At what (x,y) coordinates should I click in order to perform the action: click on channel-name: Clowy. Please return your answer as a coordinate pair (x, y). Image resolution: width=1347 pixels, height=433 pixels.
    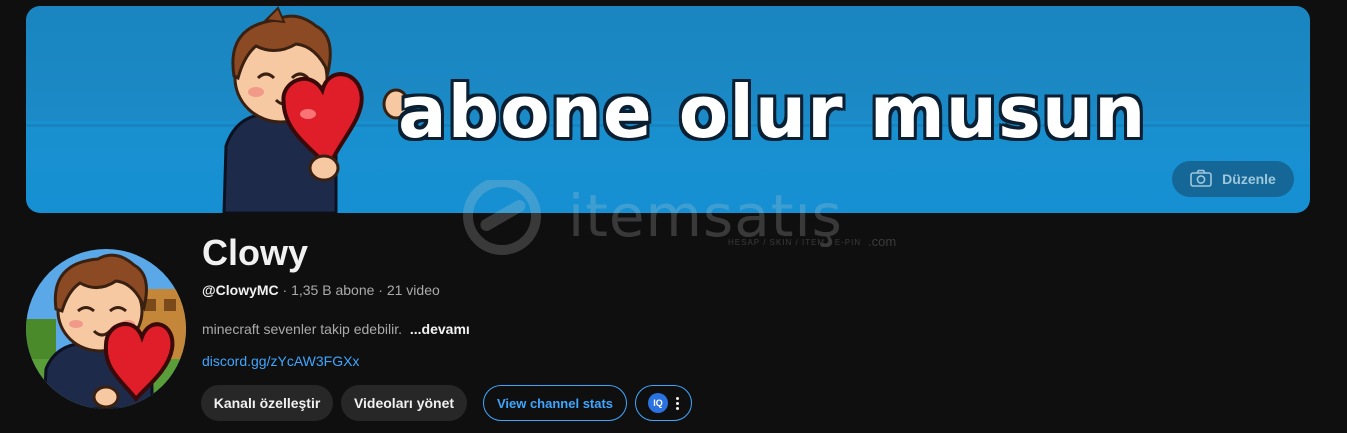
    Looking at the image, I should click on (255, 252).